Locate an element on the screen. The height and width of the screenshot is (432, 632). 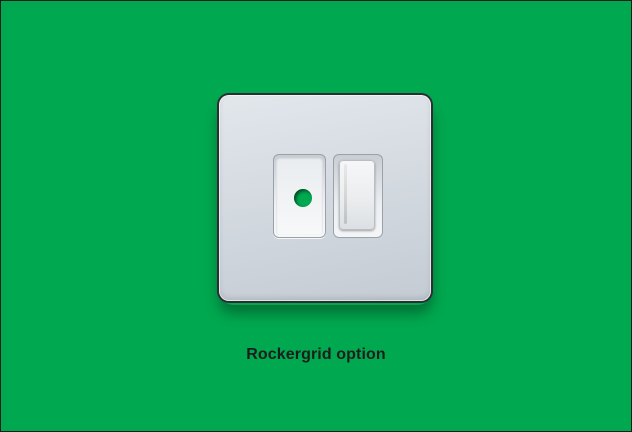
rocker-switch-surround is located at coordinates (358, 196).